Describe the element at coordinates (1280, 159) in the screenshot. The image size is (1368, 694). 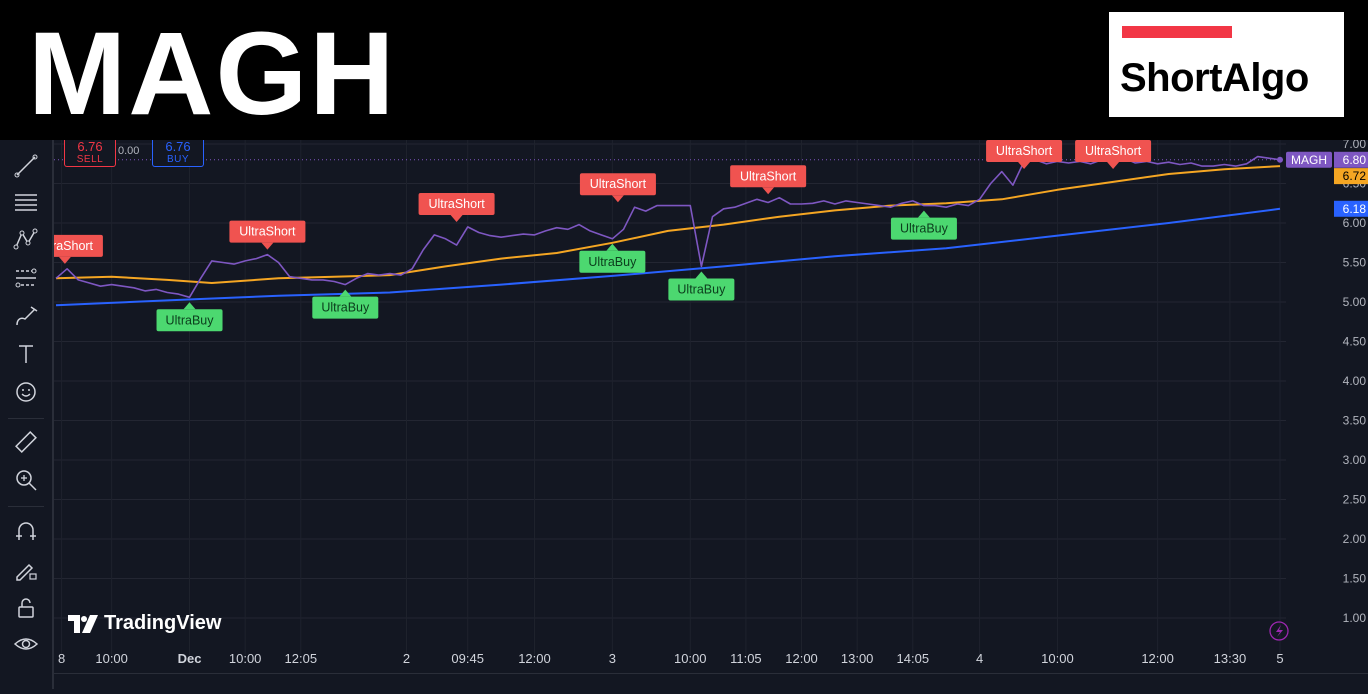
I see `last-price-dot` at that location.